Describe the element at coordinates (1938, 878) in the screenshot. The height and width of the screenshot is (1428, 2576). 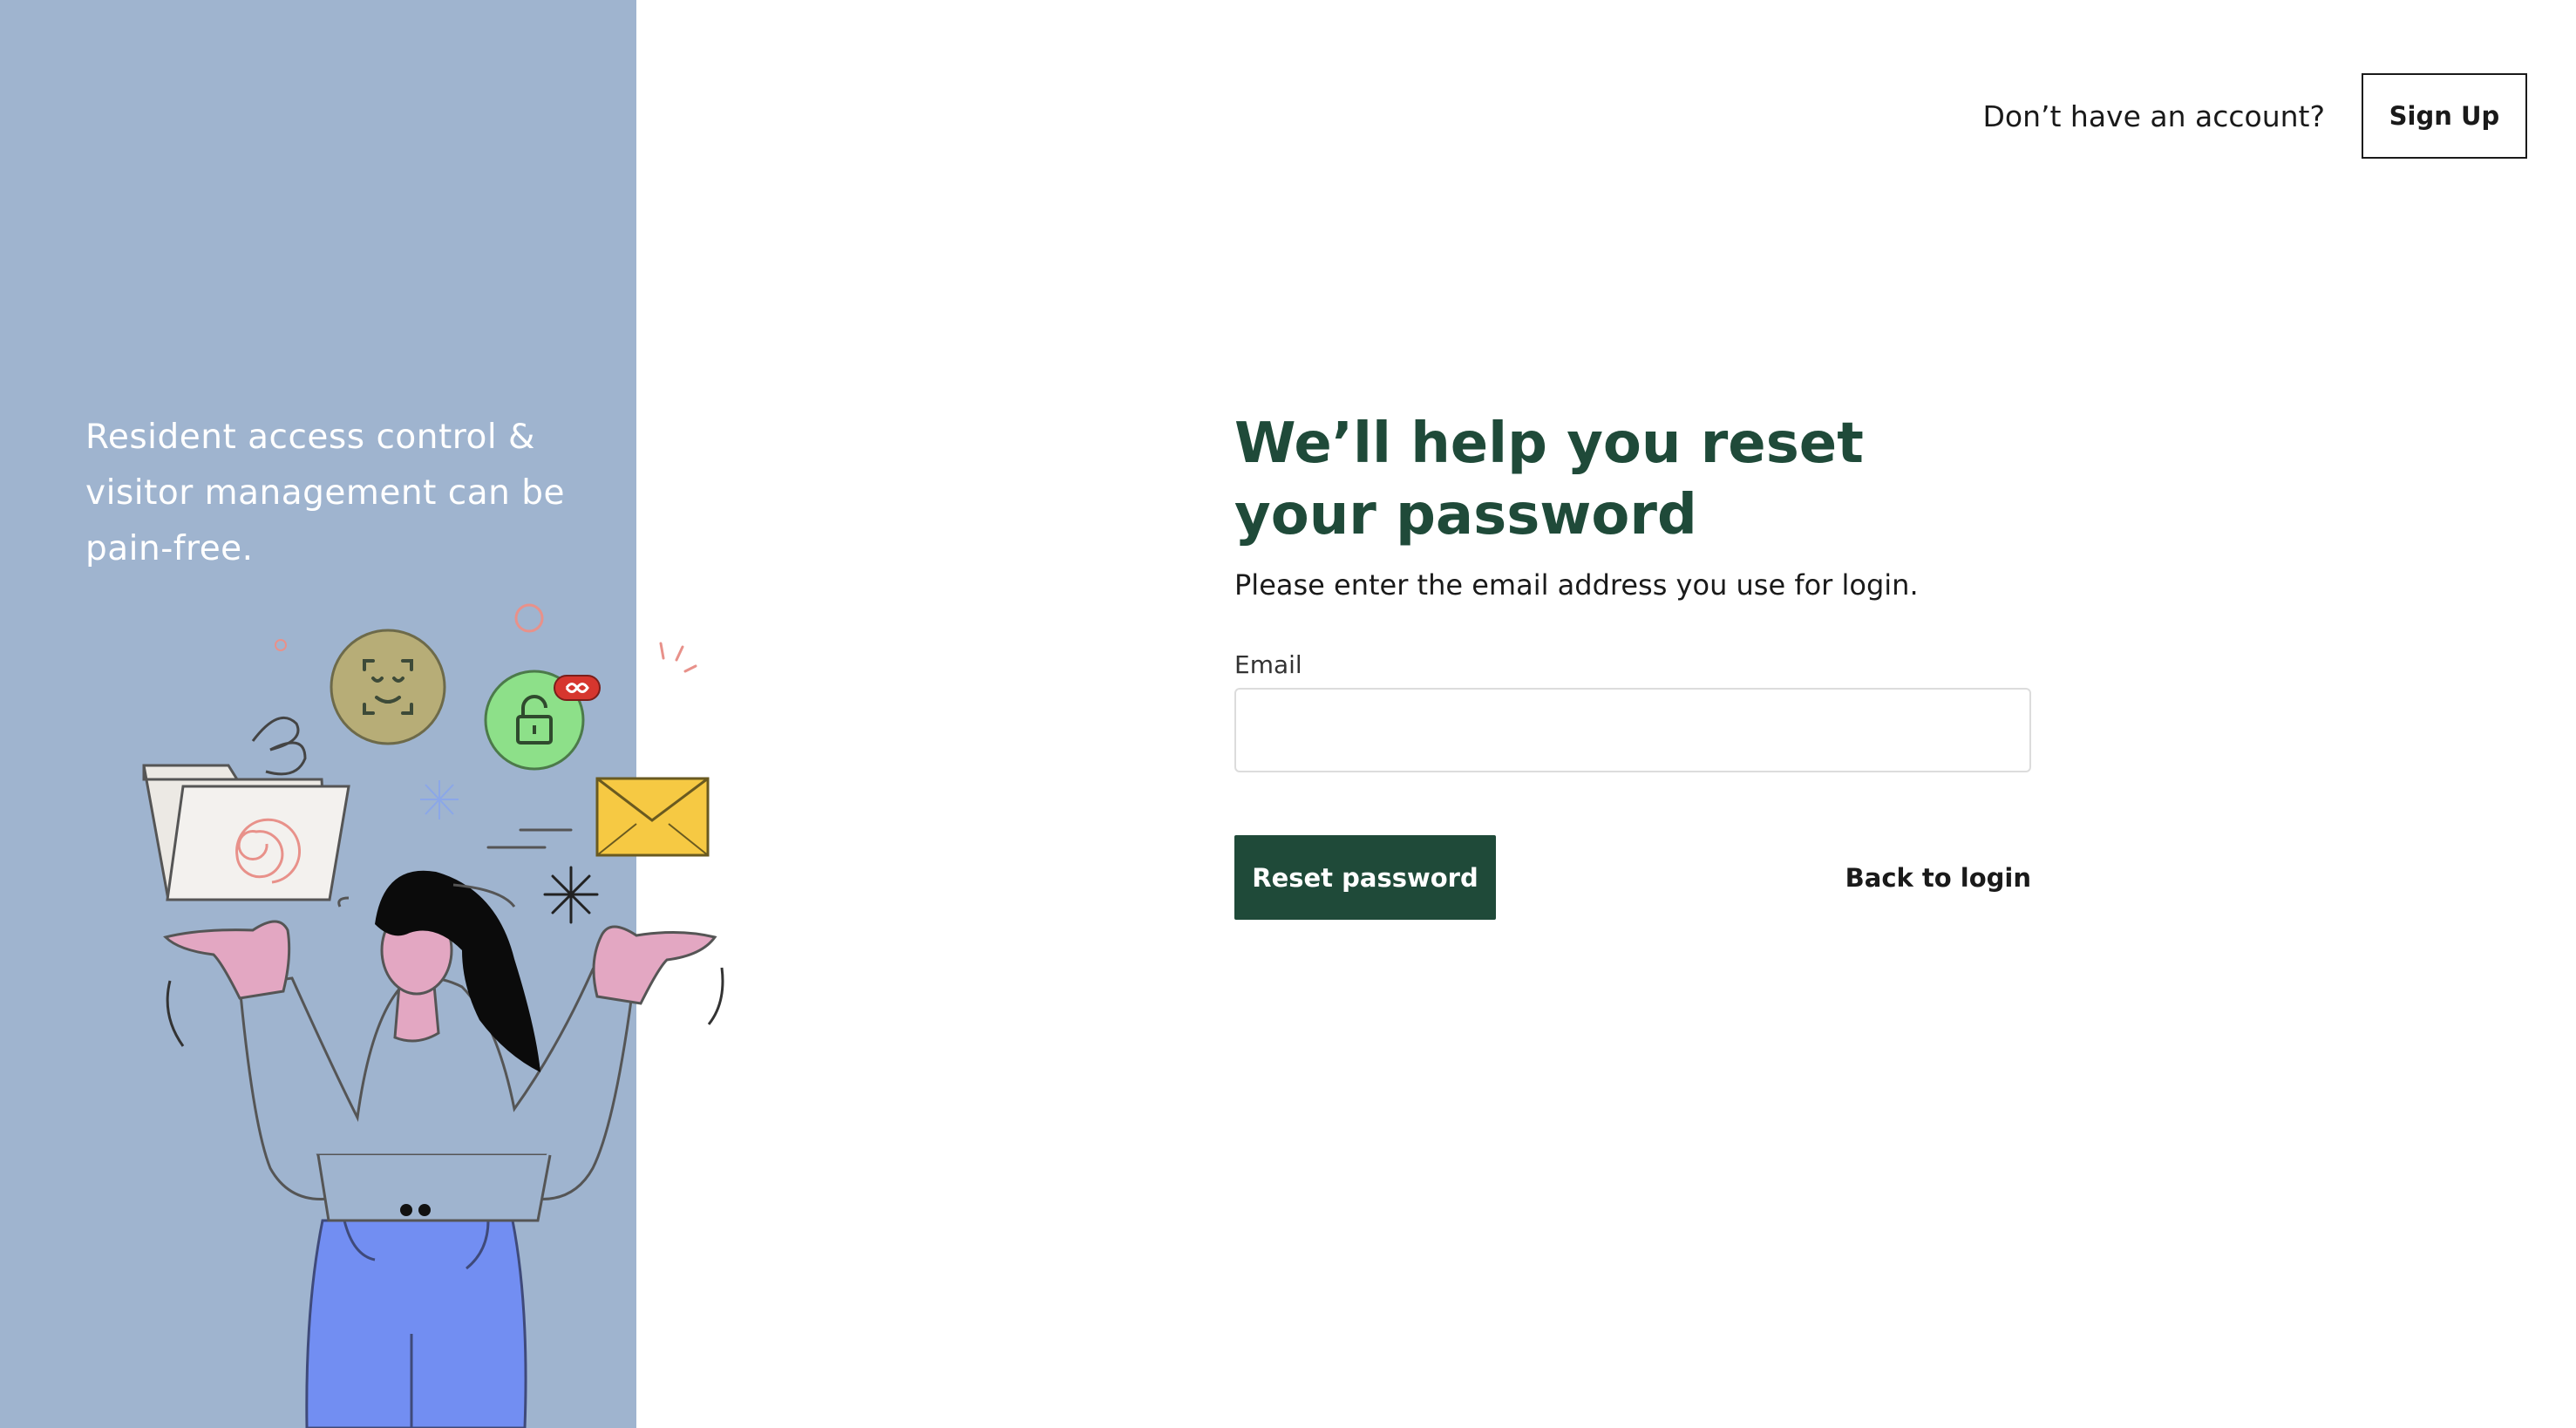
I see `back-to-login-link: Back to login` at that location.